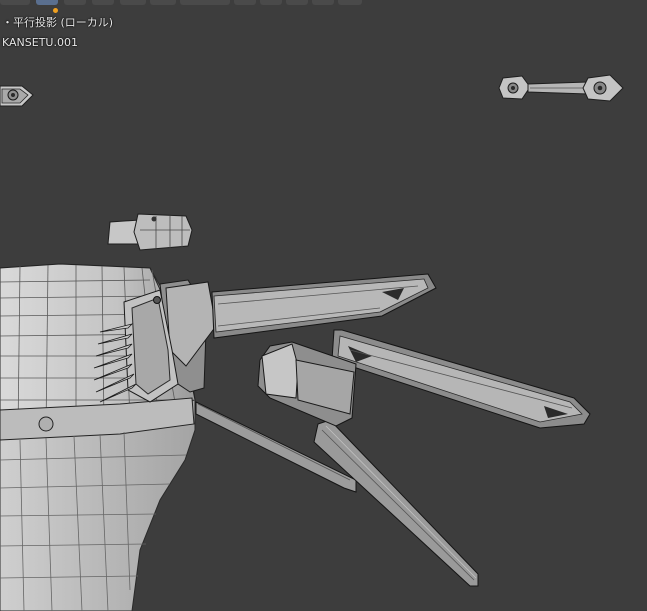 This screenshot has height=611, width=647. I want to click on blade-upper, so click(324, 306).